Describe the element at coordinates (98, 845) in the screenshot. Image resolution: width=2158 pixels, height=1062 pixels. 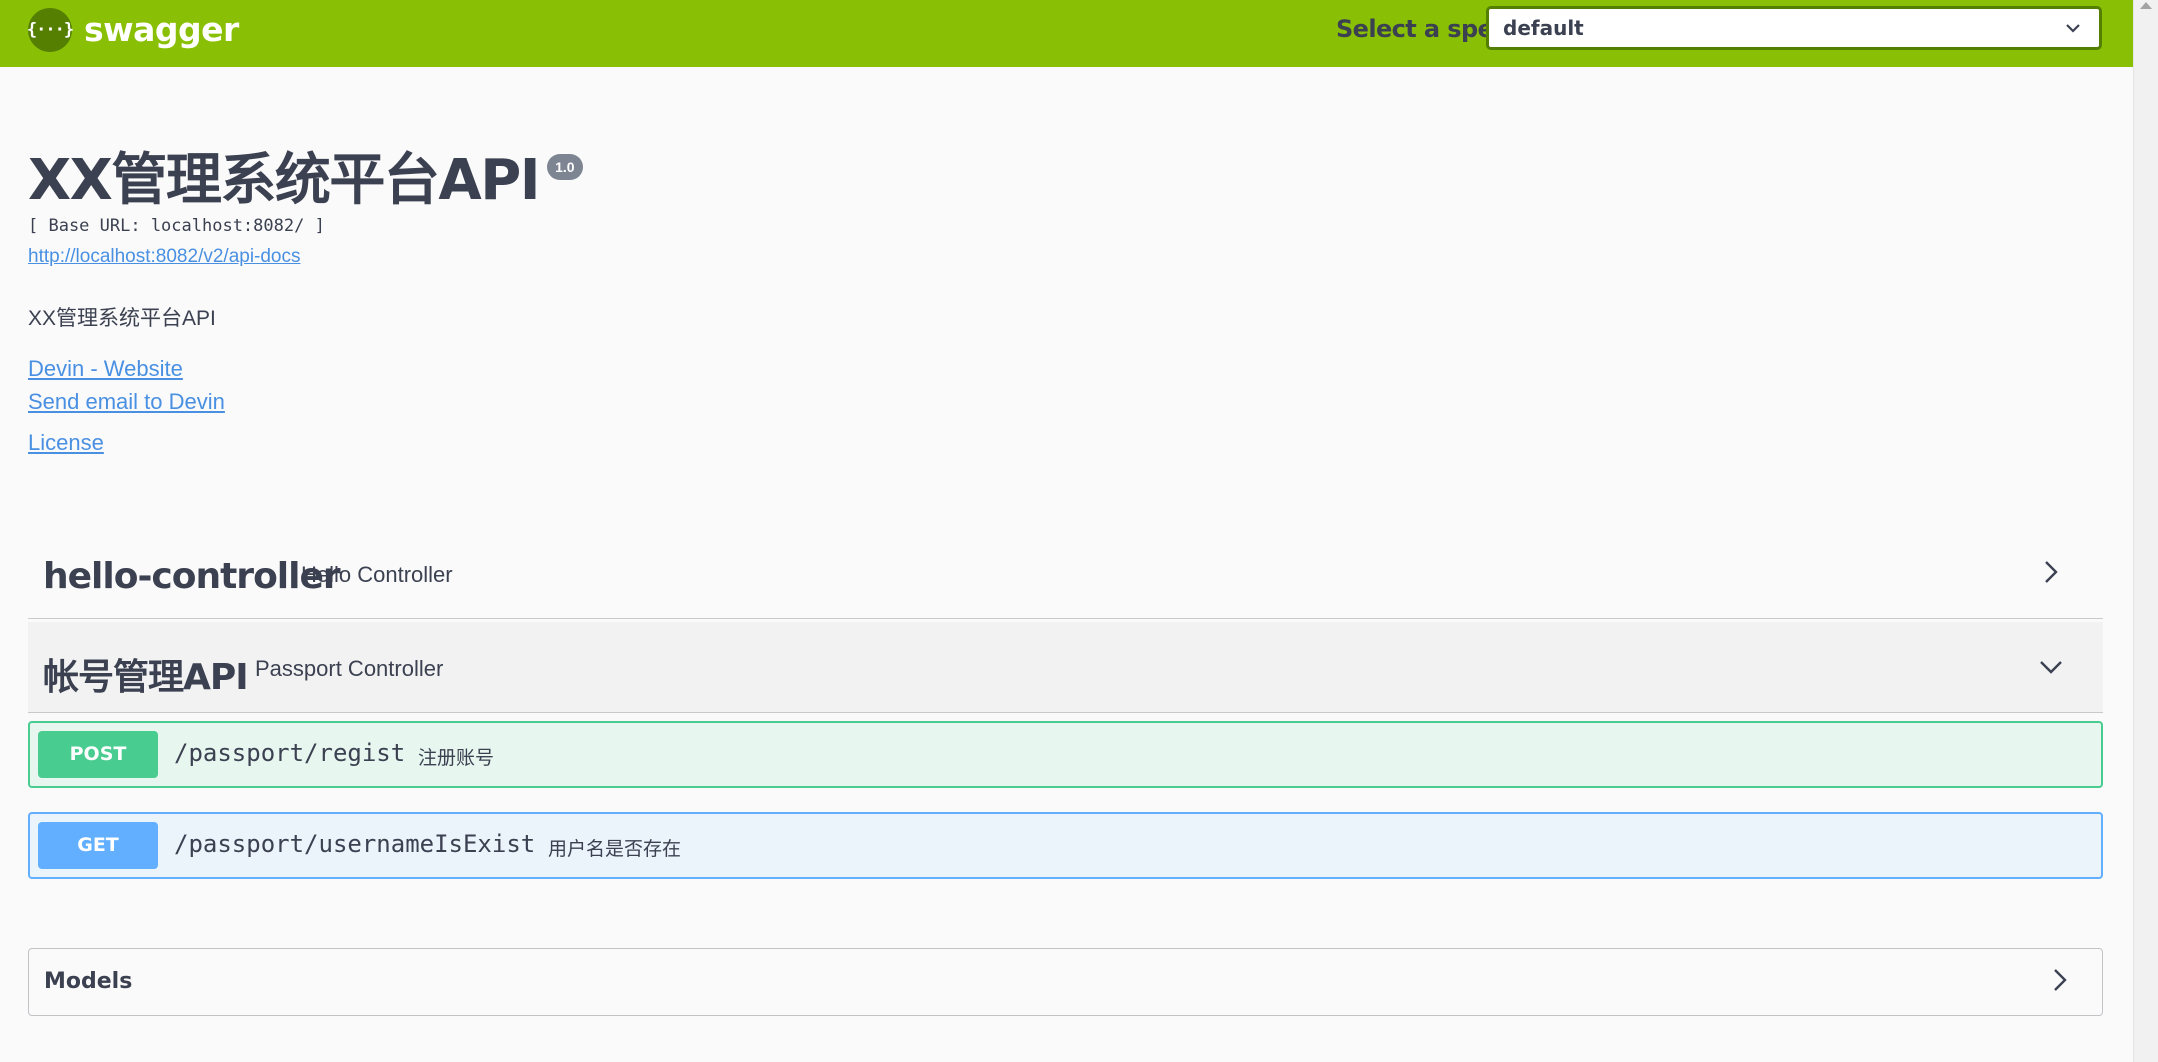
I see `method-badge-get: GET` at that location.